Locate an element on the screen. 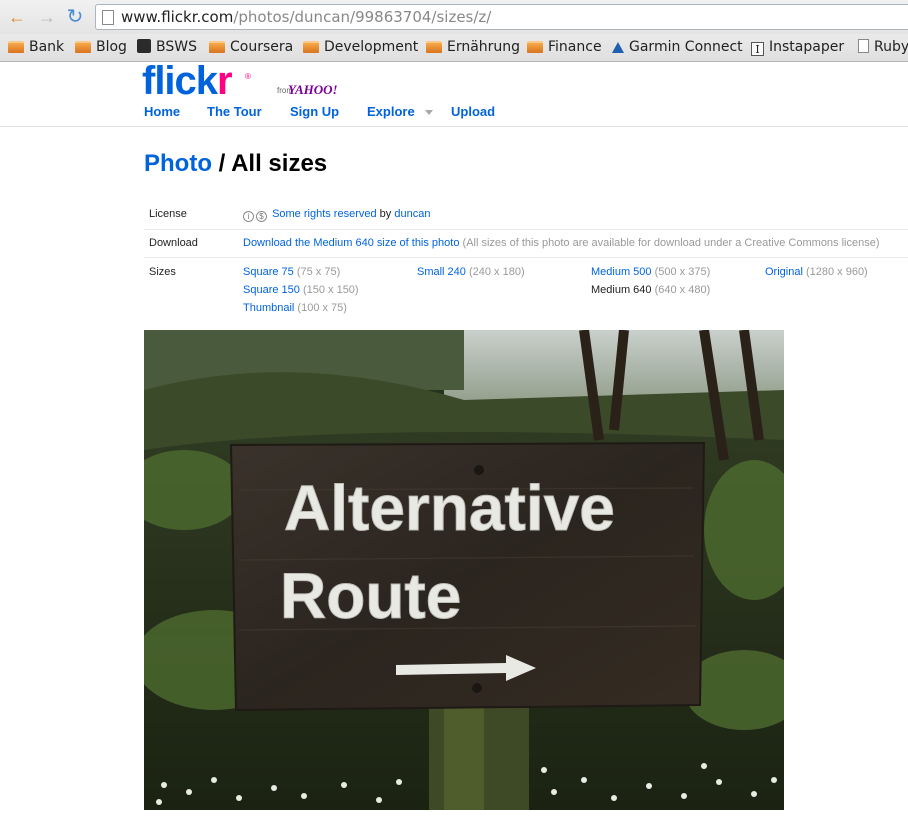 Image resolution: width=908 pixels, height=824 pixels. url-host: www.flickr.com is located at coordinates (177, 17).